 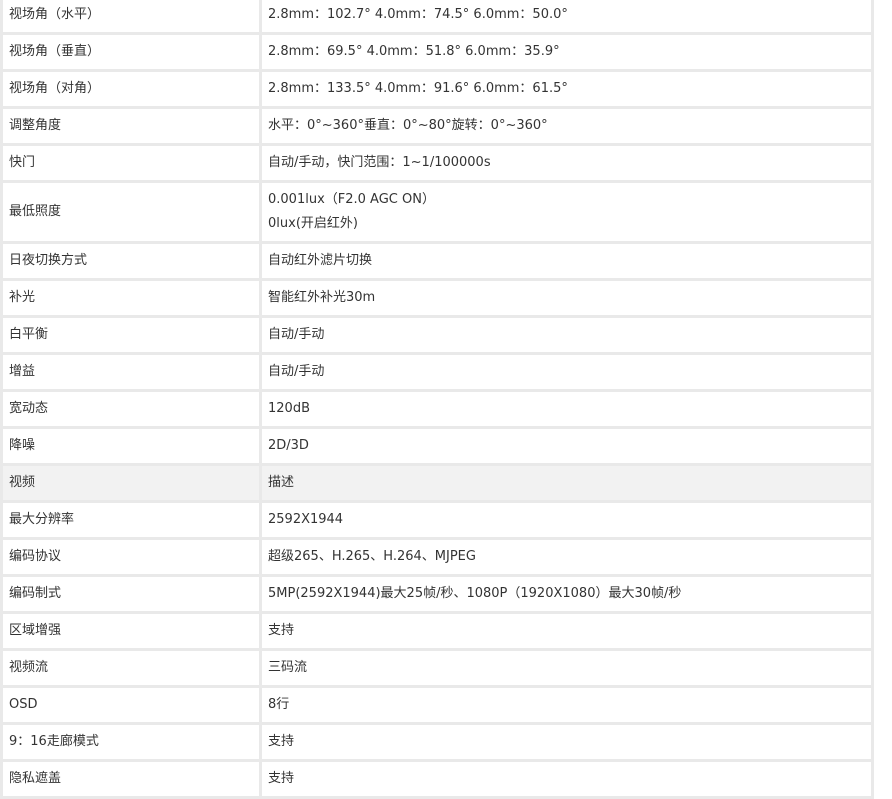 What do you see at coordinates (351, 199) in the screenshot?
I see `spec-value-line: 0.001lux（F2.0 AGC ON）` at bounding box center [351, 199].